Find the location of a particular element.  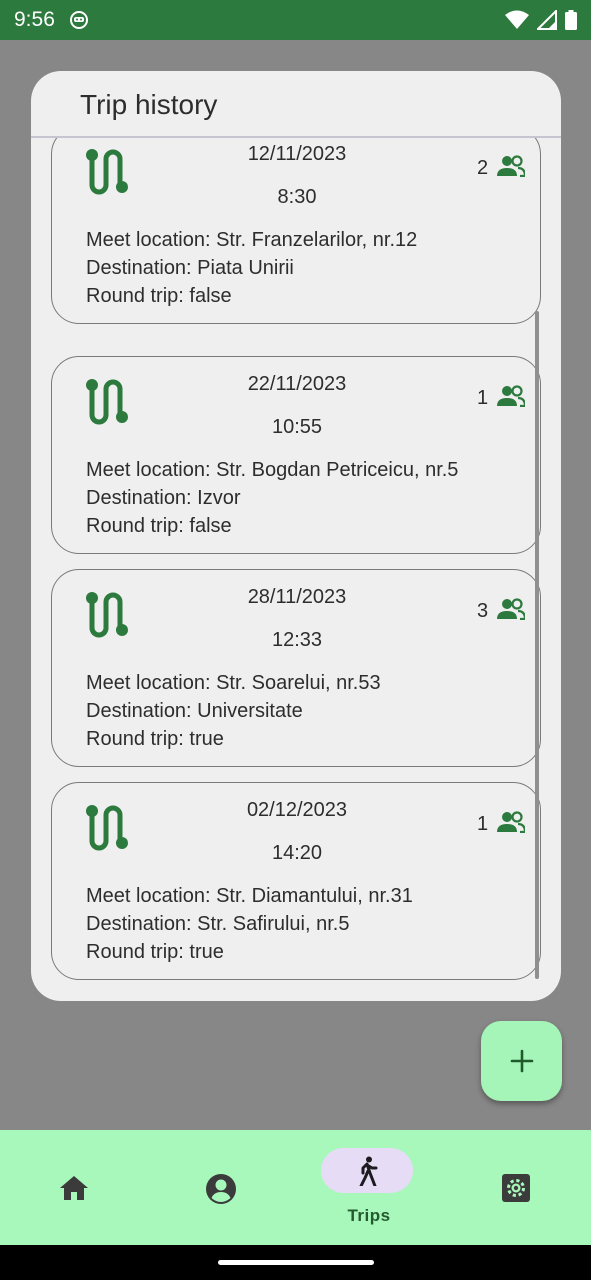

plus-icon is located at coordinates (521, 1061).